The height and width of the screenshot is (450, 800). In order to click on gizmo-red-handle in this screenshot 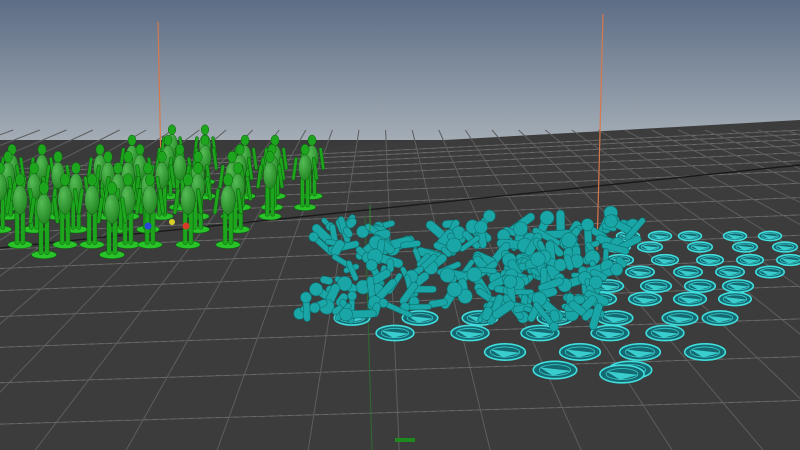, I will do `click(186, 226)`.